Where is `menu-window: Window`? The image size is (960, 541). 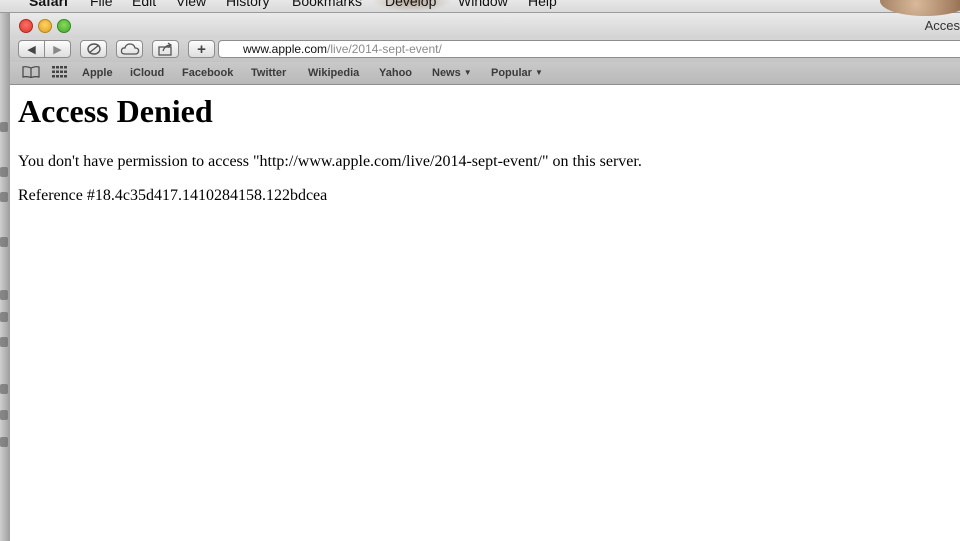
menu-window: Window is located at coordinates (483, 4).